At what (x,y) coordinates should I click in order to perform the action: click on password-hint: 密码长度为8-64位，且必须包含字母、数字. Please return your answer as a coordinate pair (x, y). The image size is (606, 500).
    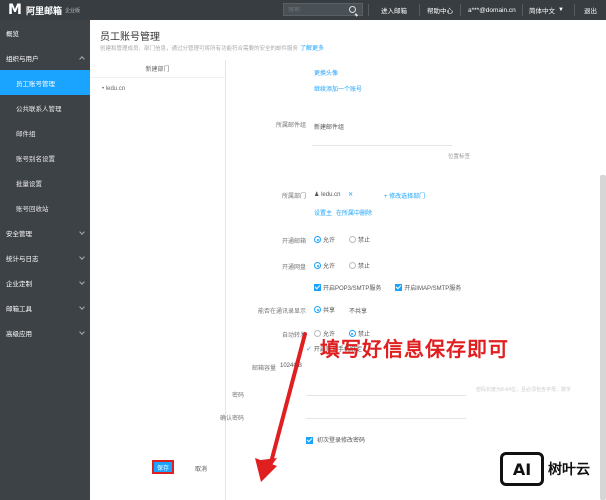
    Looking at the image, I should click on (524, 390).